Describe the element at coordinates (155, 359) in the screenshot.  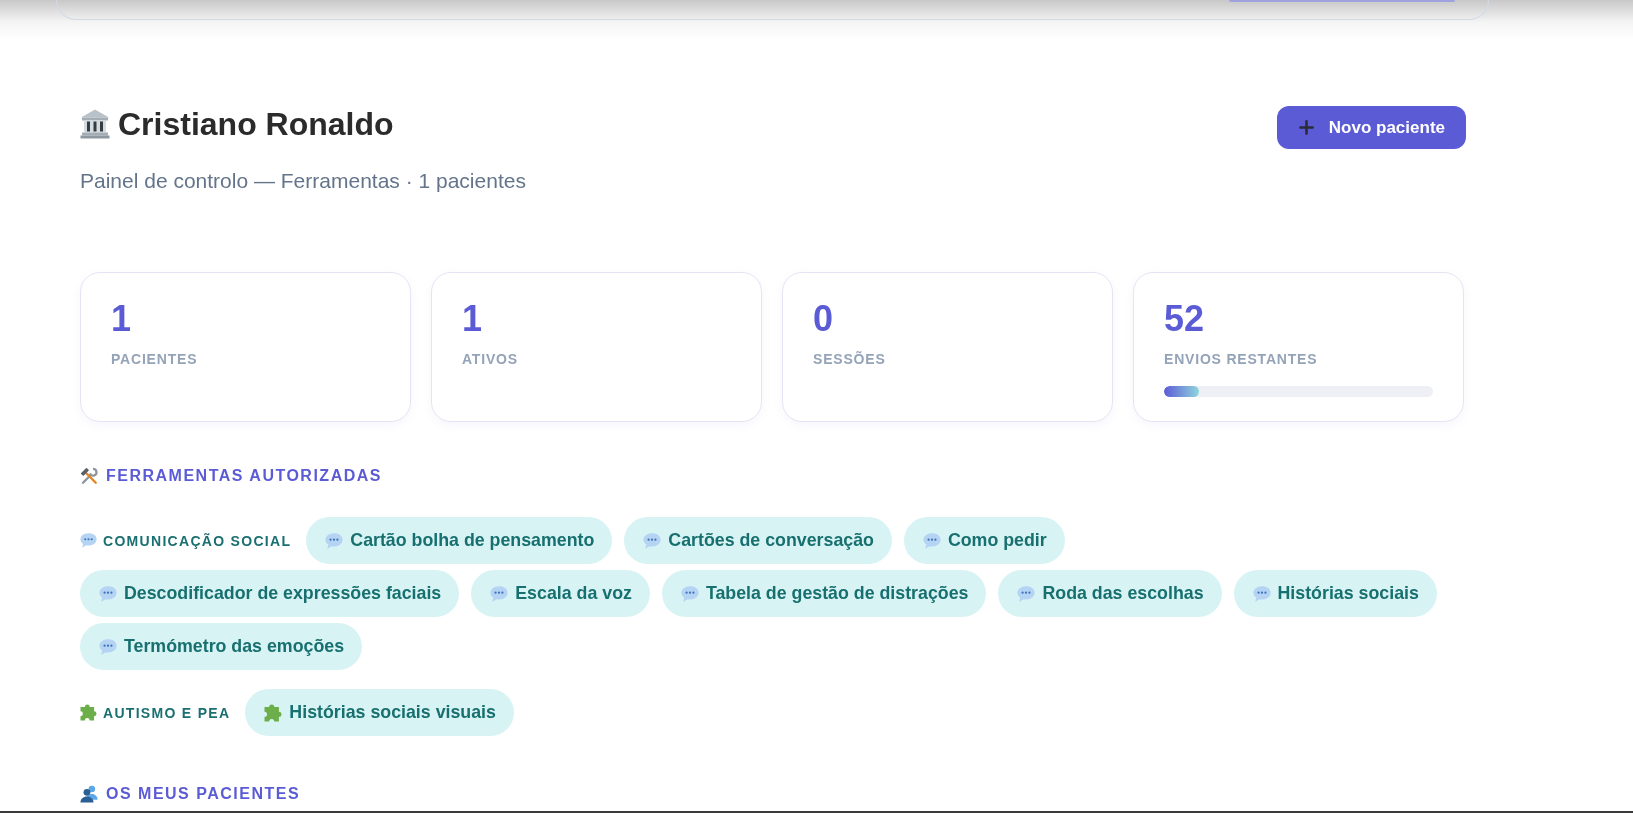
I see `stat-label: PACIENTES` at that location.